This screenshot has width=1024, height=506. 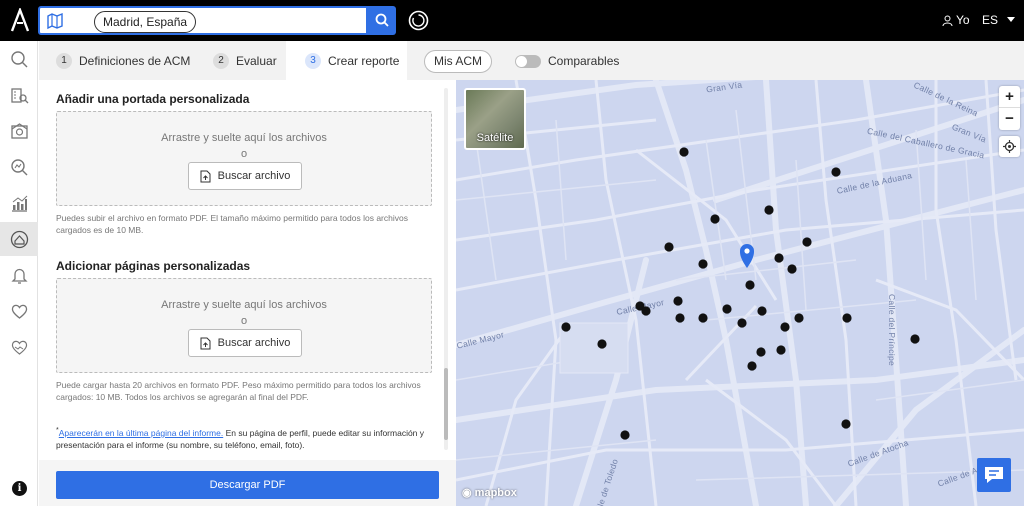 What do you see at coordinates (19, 95) in the screenshot?
I see `sidebar-item-building-search` at bounding box center [19, 95].